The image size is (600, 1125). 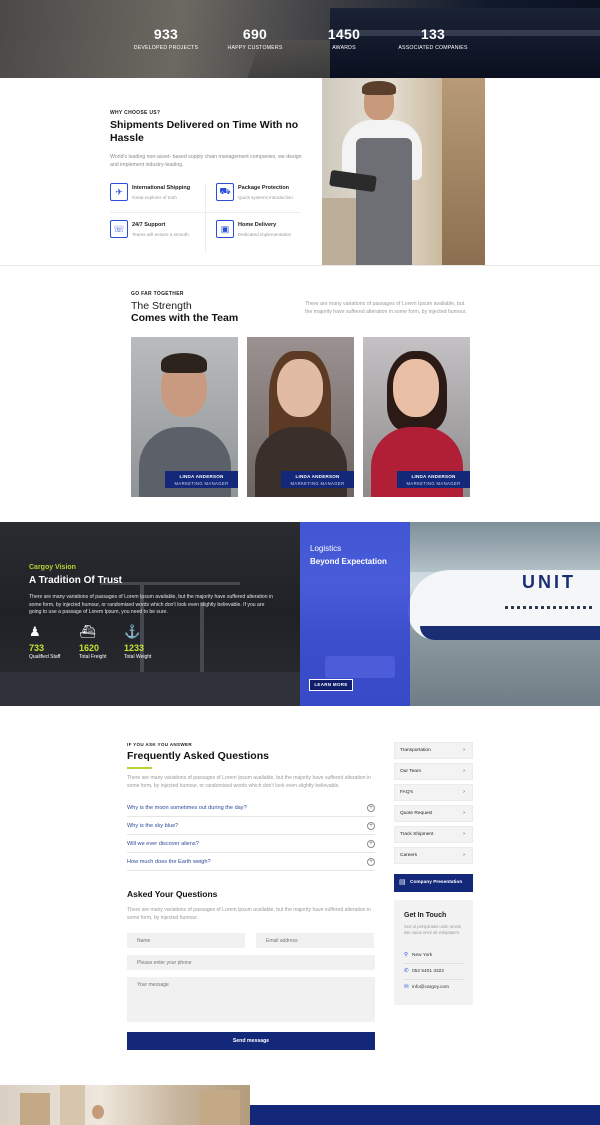 What do you see at coordinates (326, 548) in the screenshot?
I see `logistics-title-line1: Logistics` at bounding box center [326, 548].